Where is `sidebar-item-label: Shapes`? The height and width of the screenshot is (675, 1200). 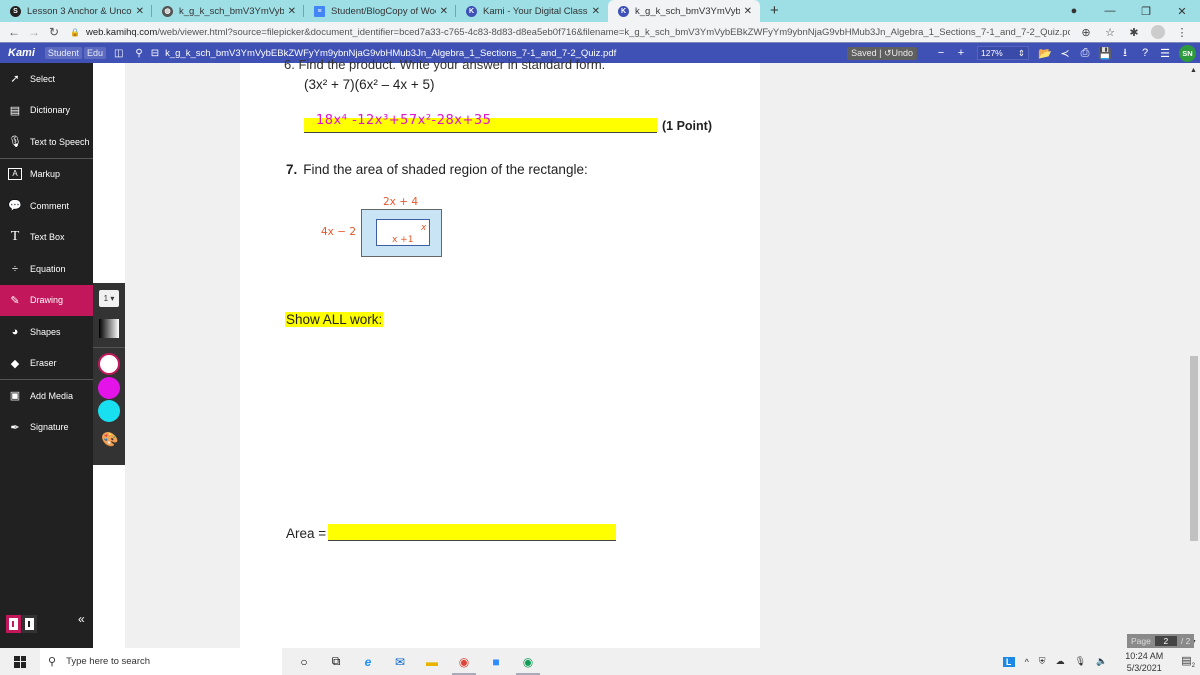 sidebar-item-label: Shapes is located at coordinates (45, 331).